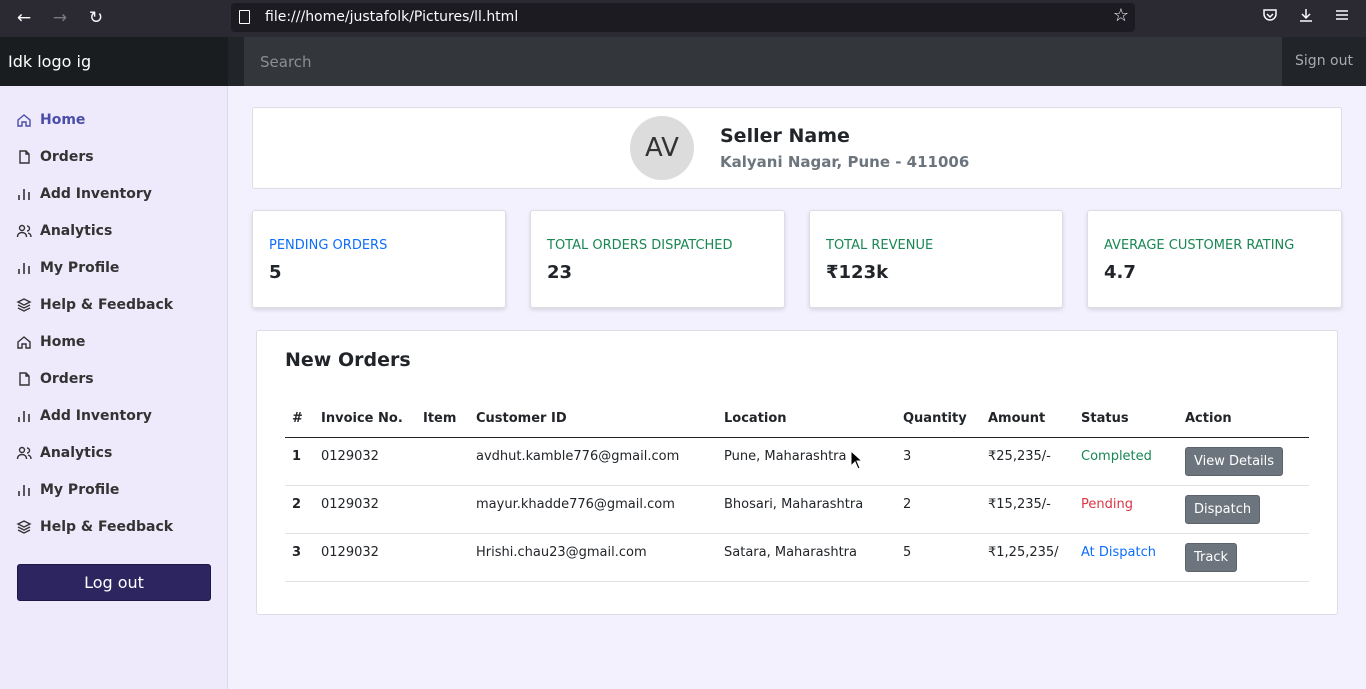 The width and height of the screenshot is (1366, 689). Describe the element at coordinates (24, 18) in the screenshot. I see `back-arrow-icon: ←` at that location.